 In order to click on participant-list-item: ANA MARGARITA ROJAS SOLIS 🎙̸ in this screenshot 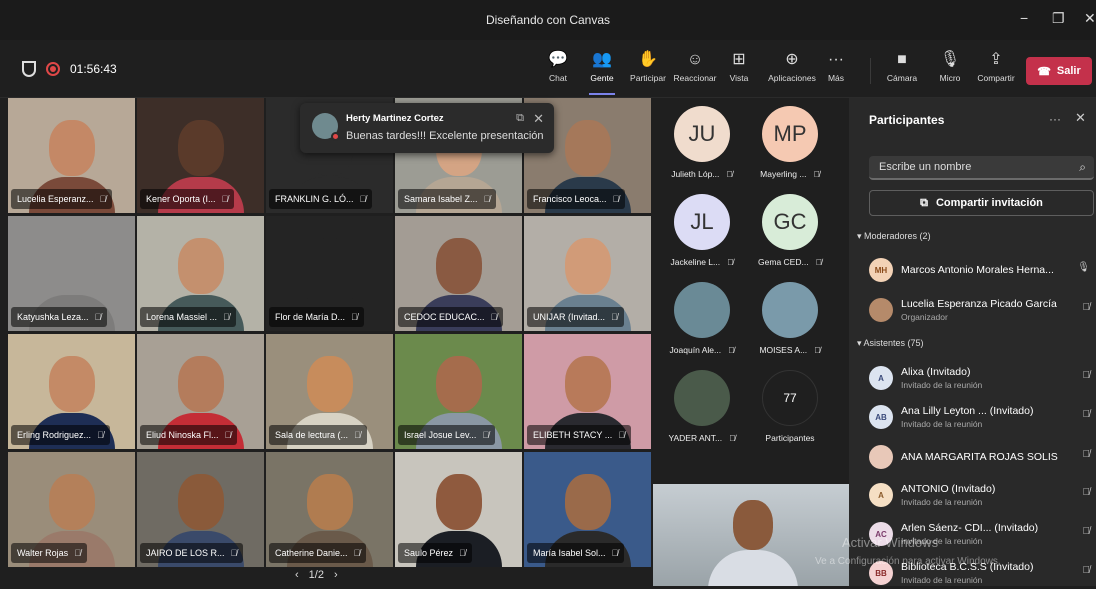, I will do `click(982, 457)`.